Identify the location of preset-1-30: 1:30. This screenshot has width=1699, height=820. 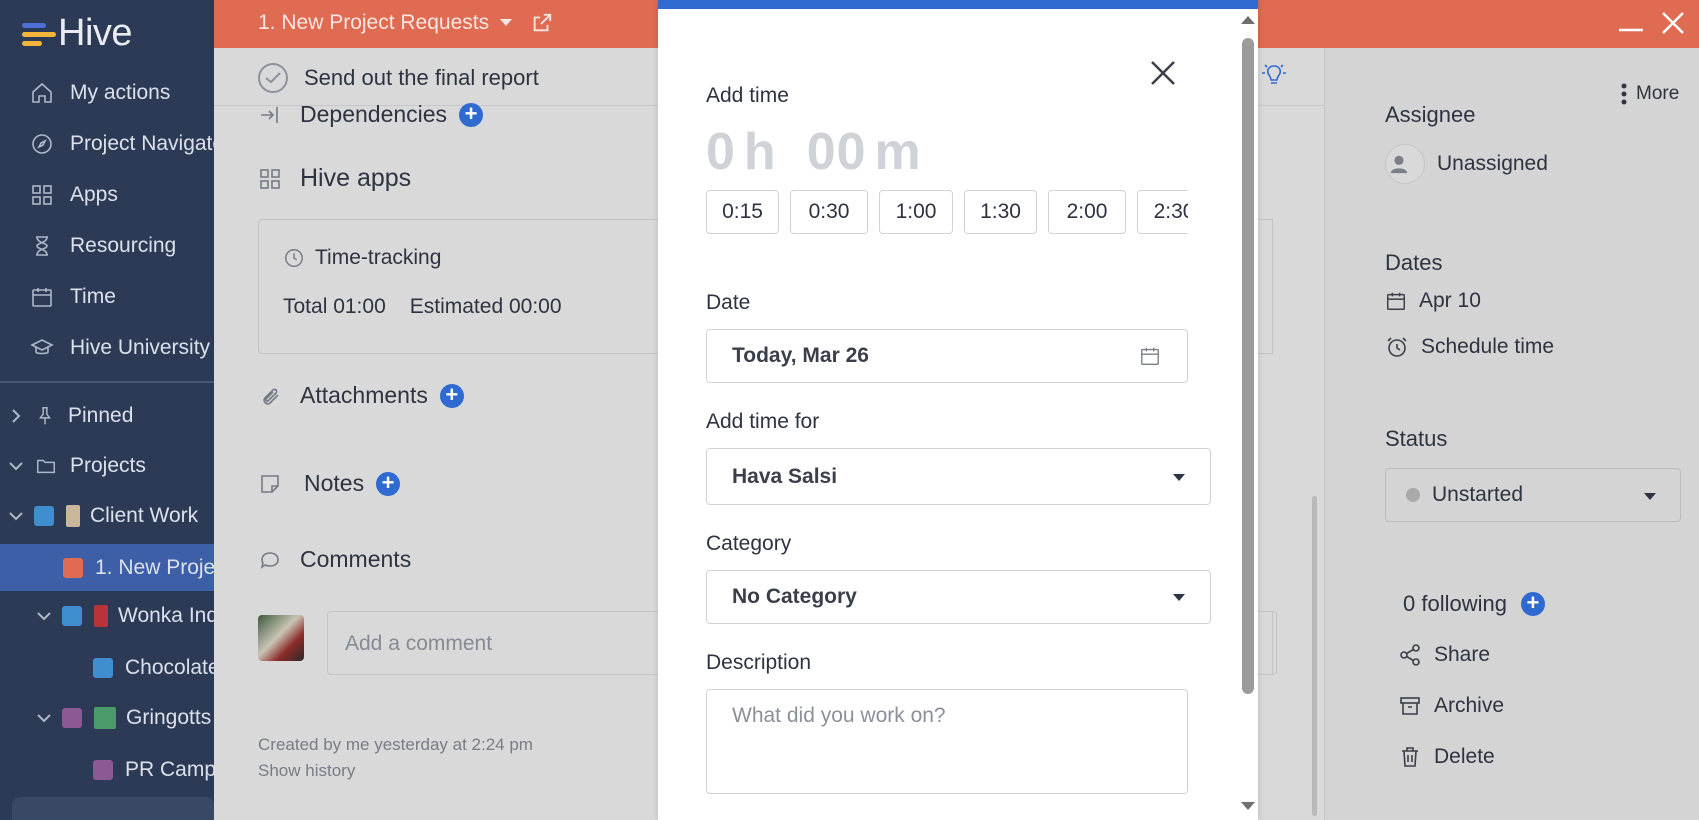
(1000, 212).